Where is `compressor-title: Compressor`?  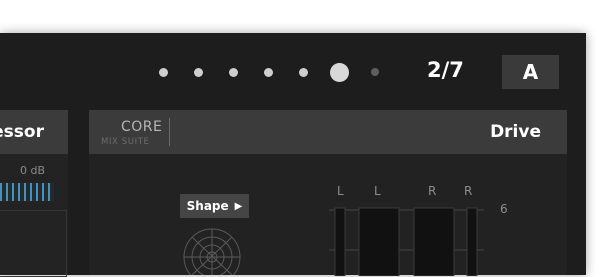 compressor-title: Compressor is located at coordinates (22, 132).